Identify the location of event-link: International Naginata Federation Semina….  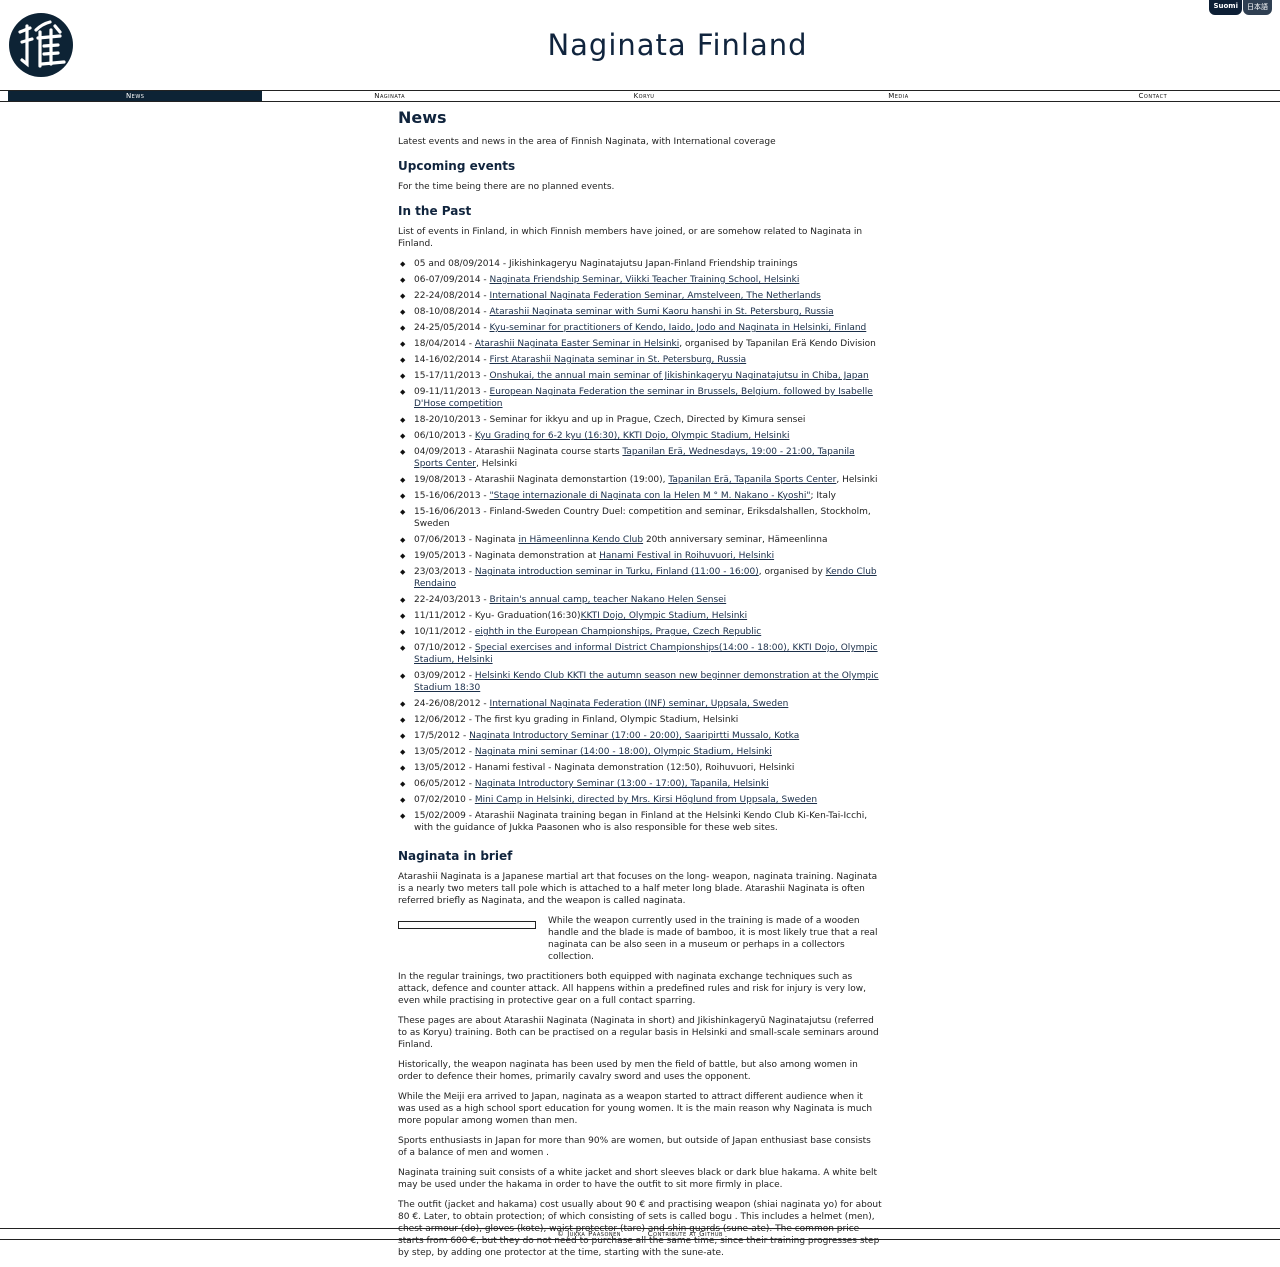
(655, 296).